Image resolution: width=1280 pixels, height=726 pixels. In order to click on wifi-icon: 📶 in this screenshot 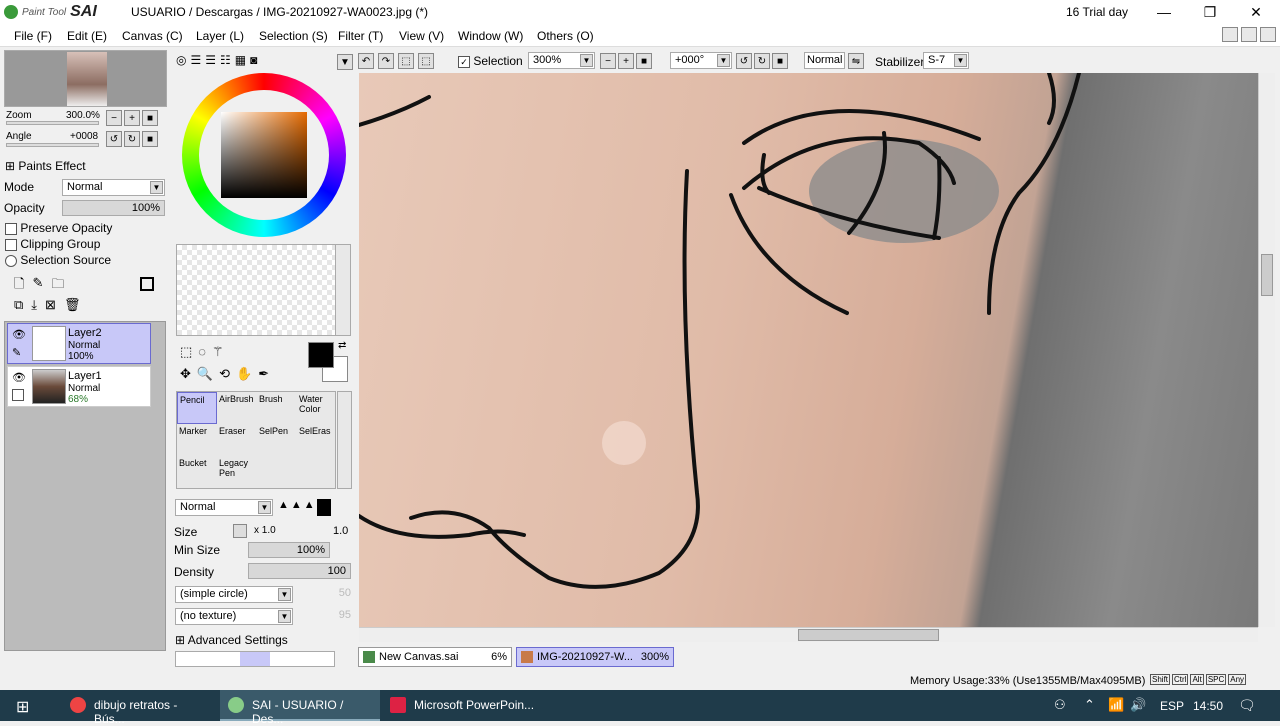, I will do `click(1116, 705)`.